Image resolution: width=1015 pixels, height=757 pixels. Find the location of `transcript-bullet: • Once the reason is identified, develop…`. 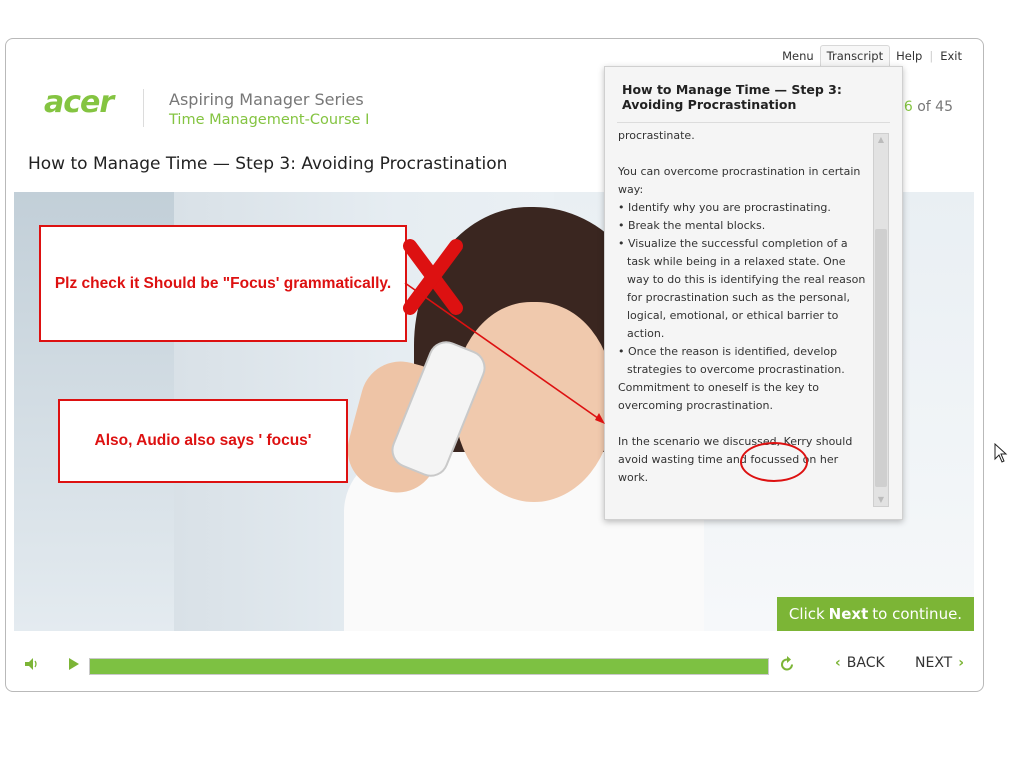

transcript-bullet: • Once the reason is identified, develop… is located at coordinates (731, 360).